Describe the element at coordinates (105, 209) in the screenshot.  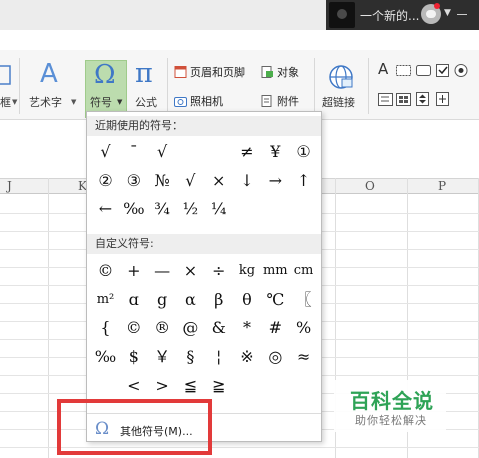
I see `recent-symbol: ←` at that location.